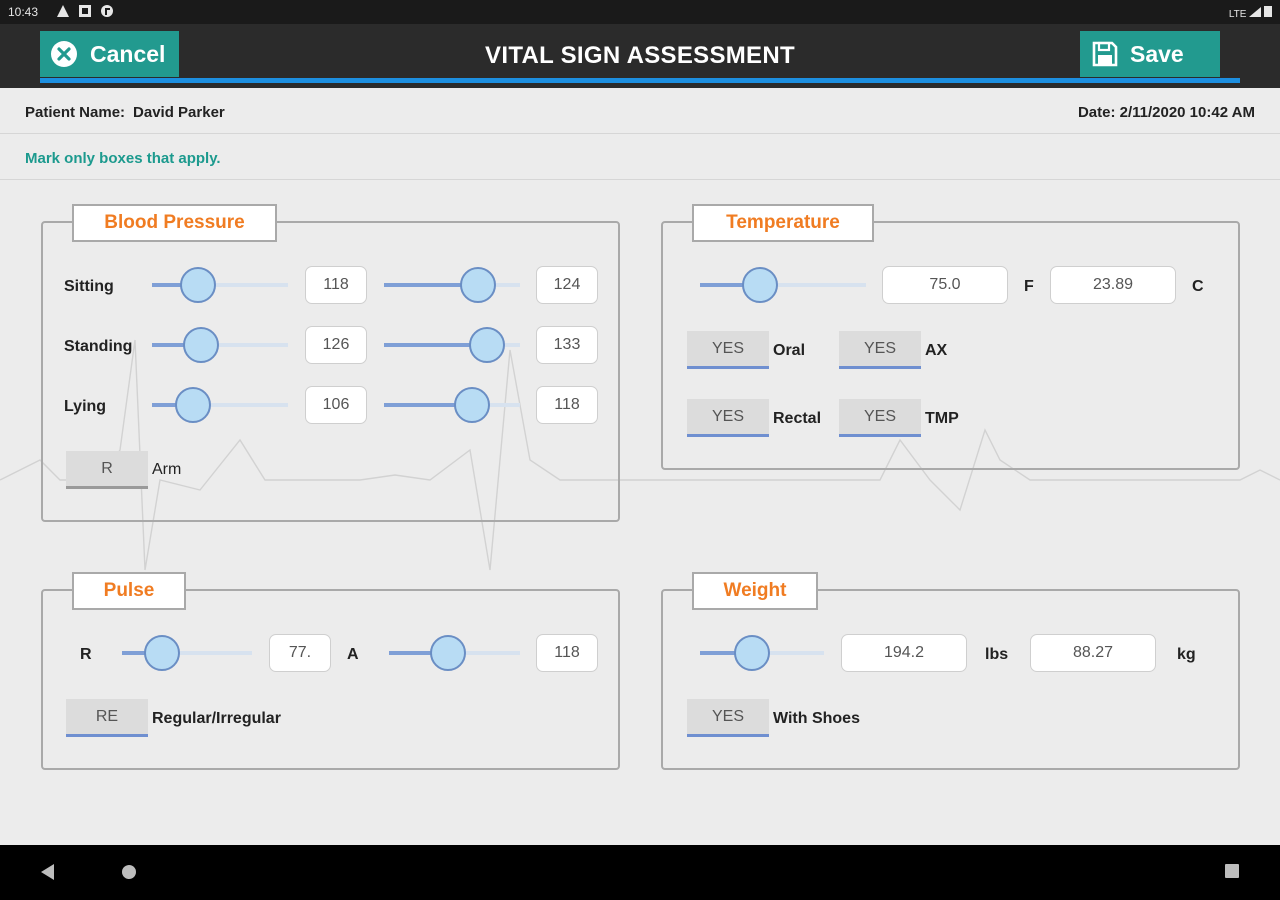 The width and height of the screenshot is (1280, 900). I want to click on floppy-disk-icon, so click(1105, 54).